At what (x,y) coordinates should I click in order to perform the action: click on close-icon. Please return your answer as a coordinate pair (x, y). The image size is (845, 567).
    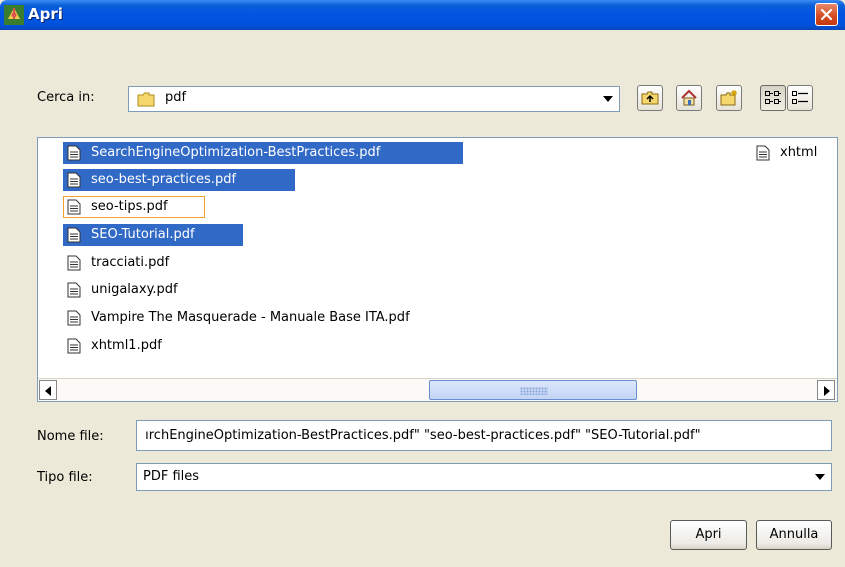
    Looking at the image, I should click on (826, 14).